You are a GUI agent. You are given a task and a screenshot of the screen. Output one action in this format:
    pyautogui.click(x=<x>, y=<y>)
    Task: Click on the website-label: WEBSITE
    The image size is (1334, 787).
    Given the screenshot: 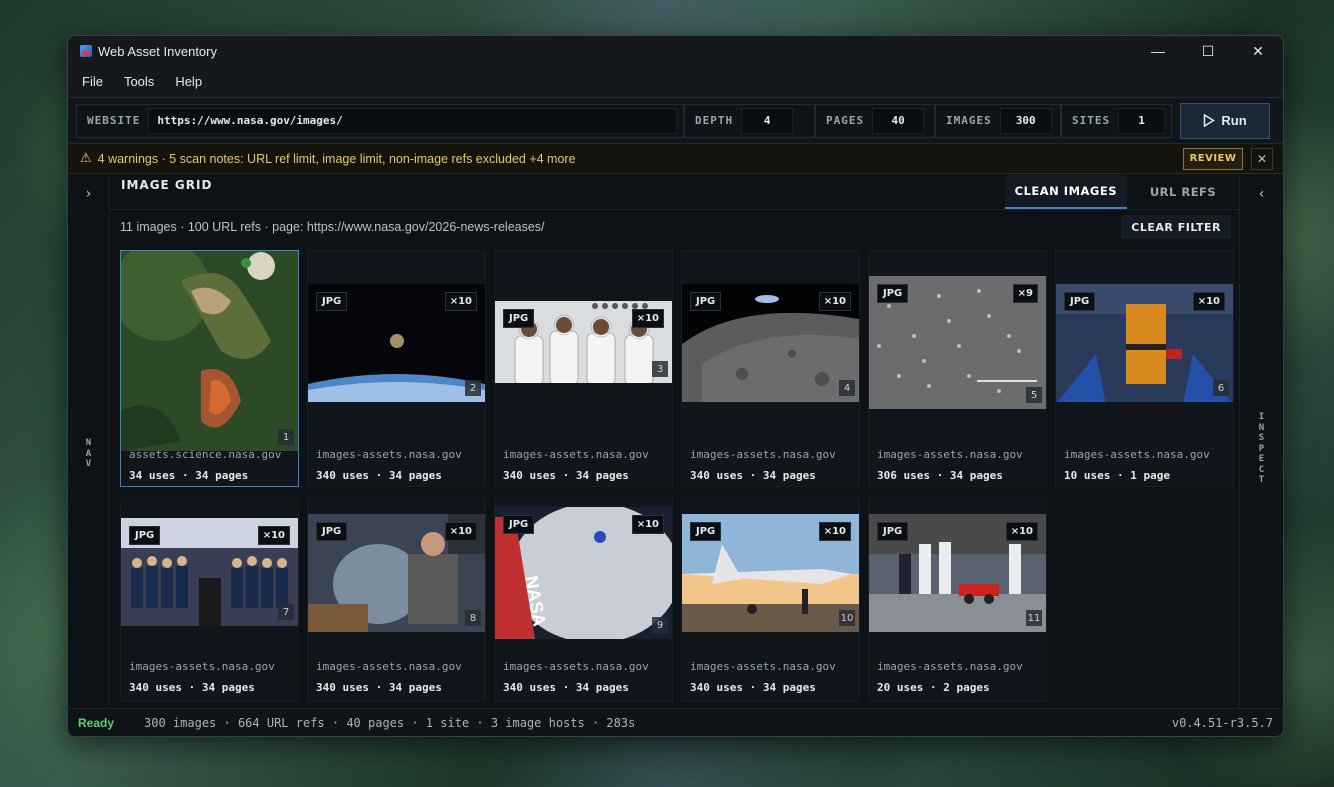 What is the action you would take?
    pyautogui.click(x=114, y=120)
    